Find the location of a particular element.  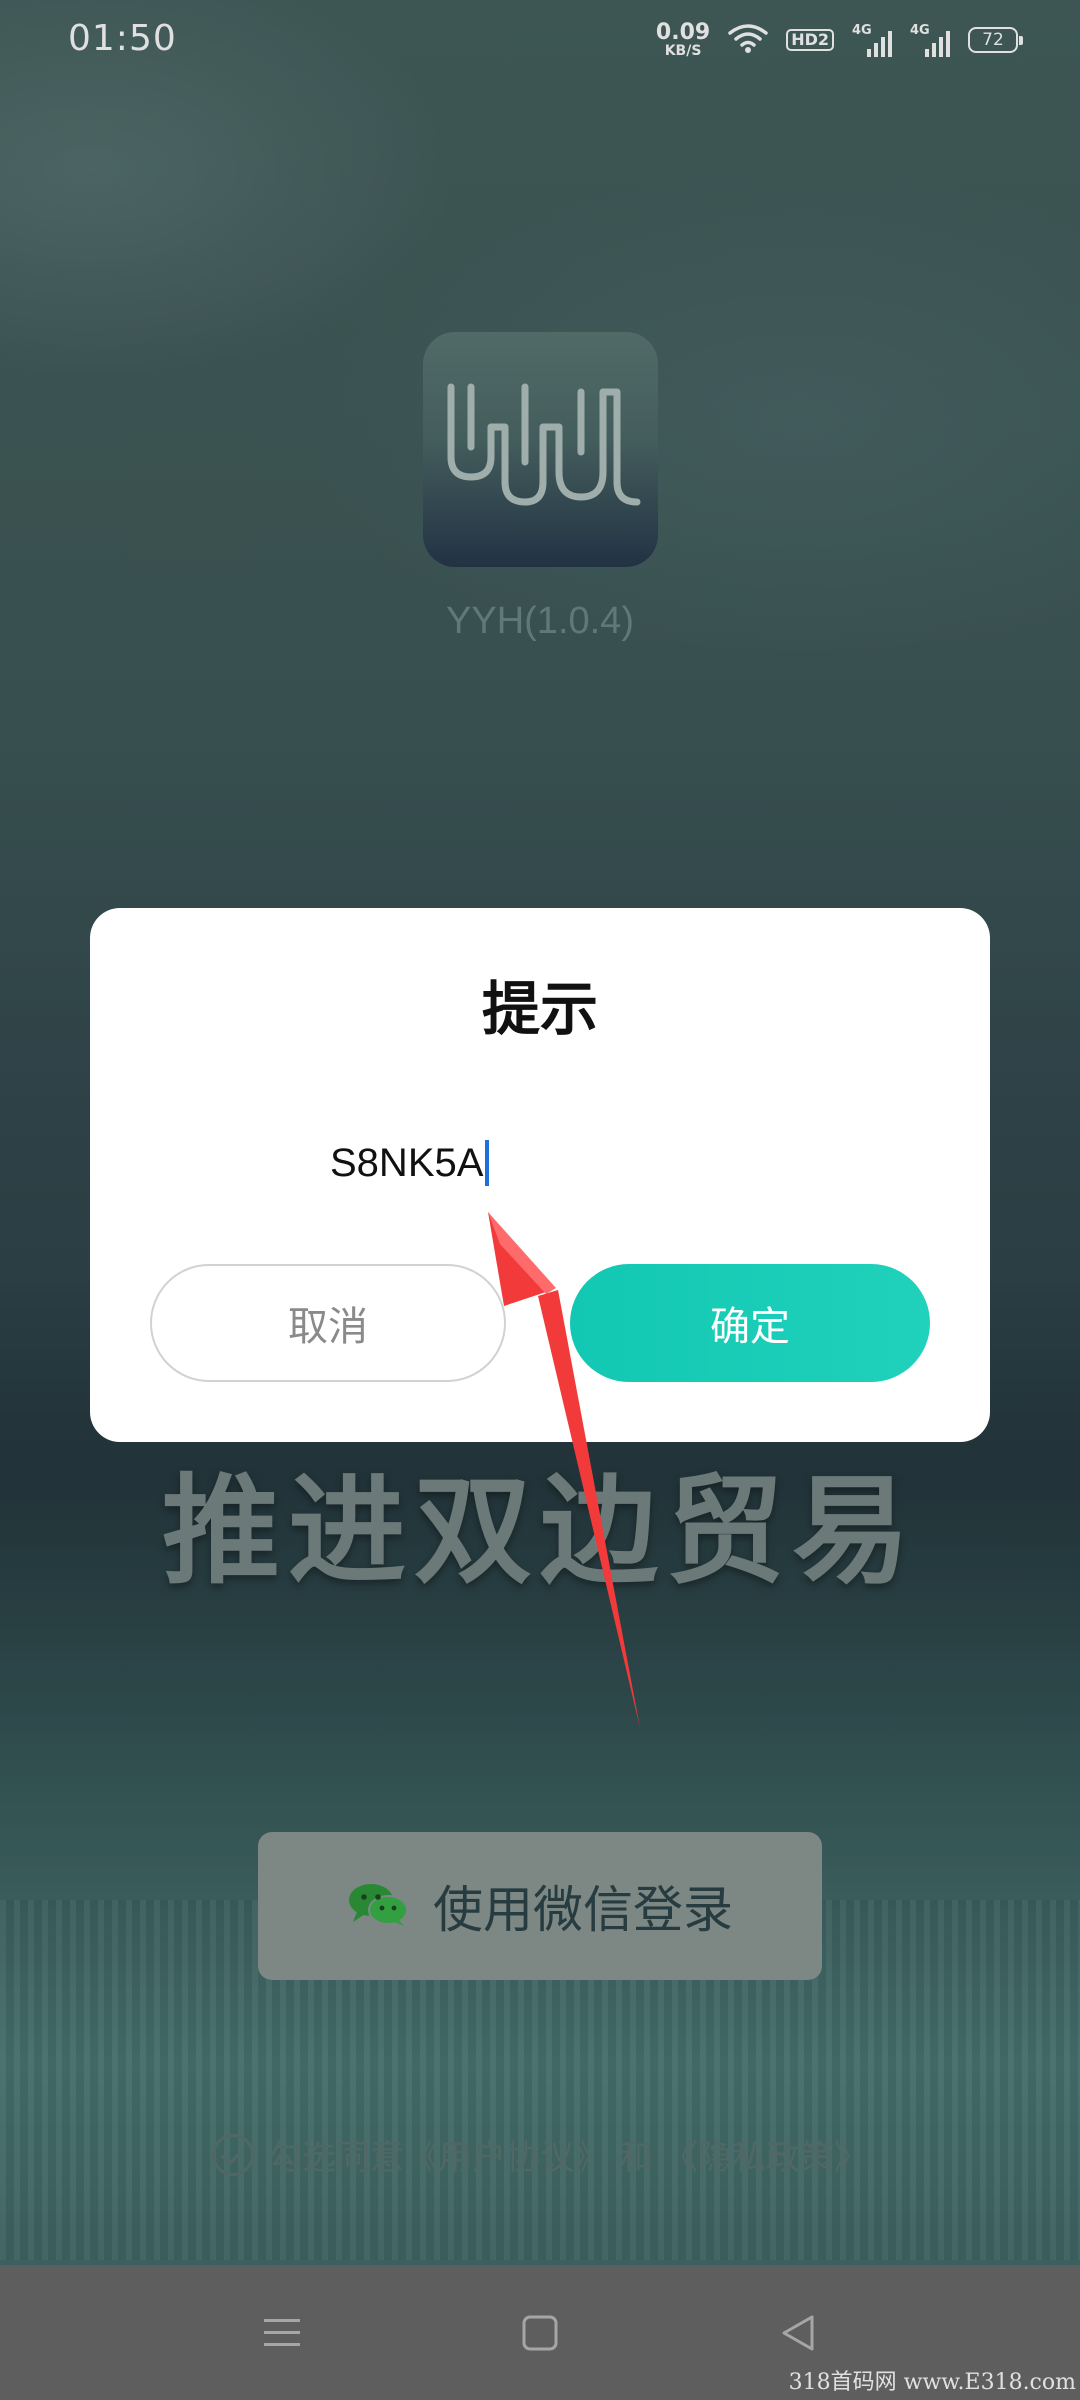

invite-code-input: S8NK5A is located at coordinates (540, 1163).